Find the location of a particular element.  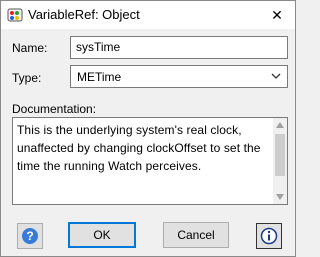

type-select: METime is located at coordinates (179, 76).